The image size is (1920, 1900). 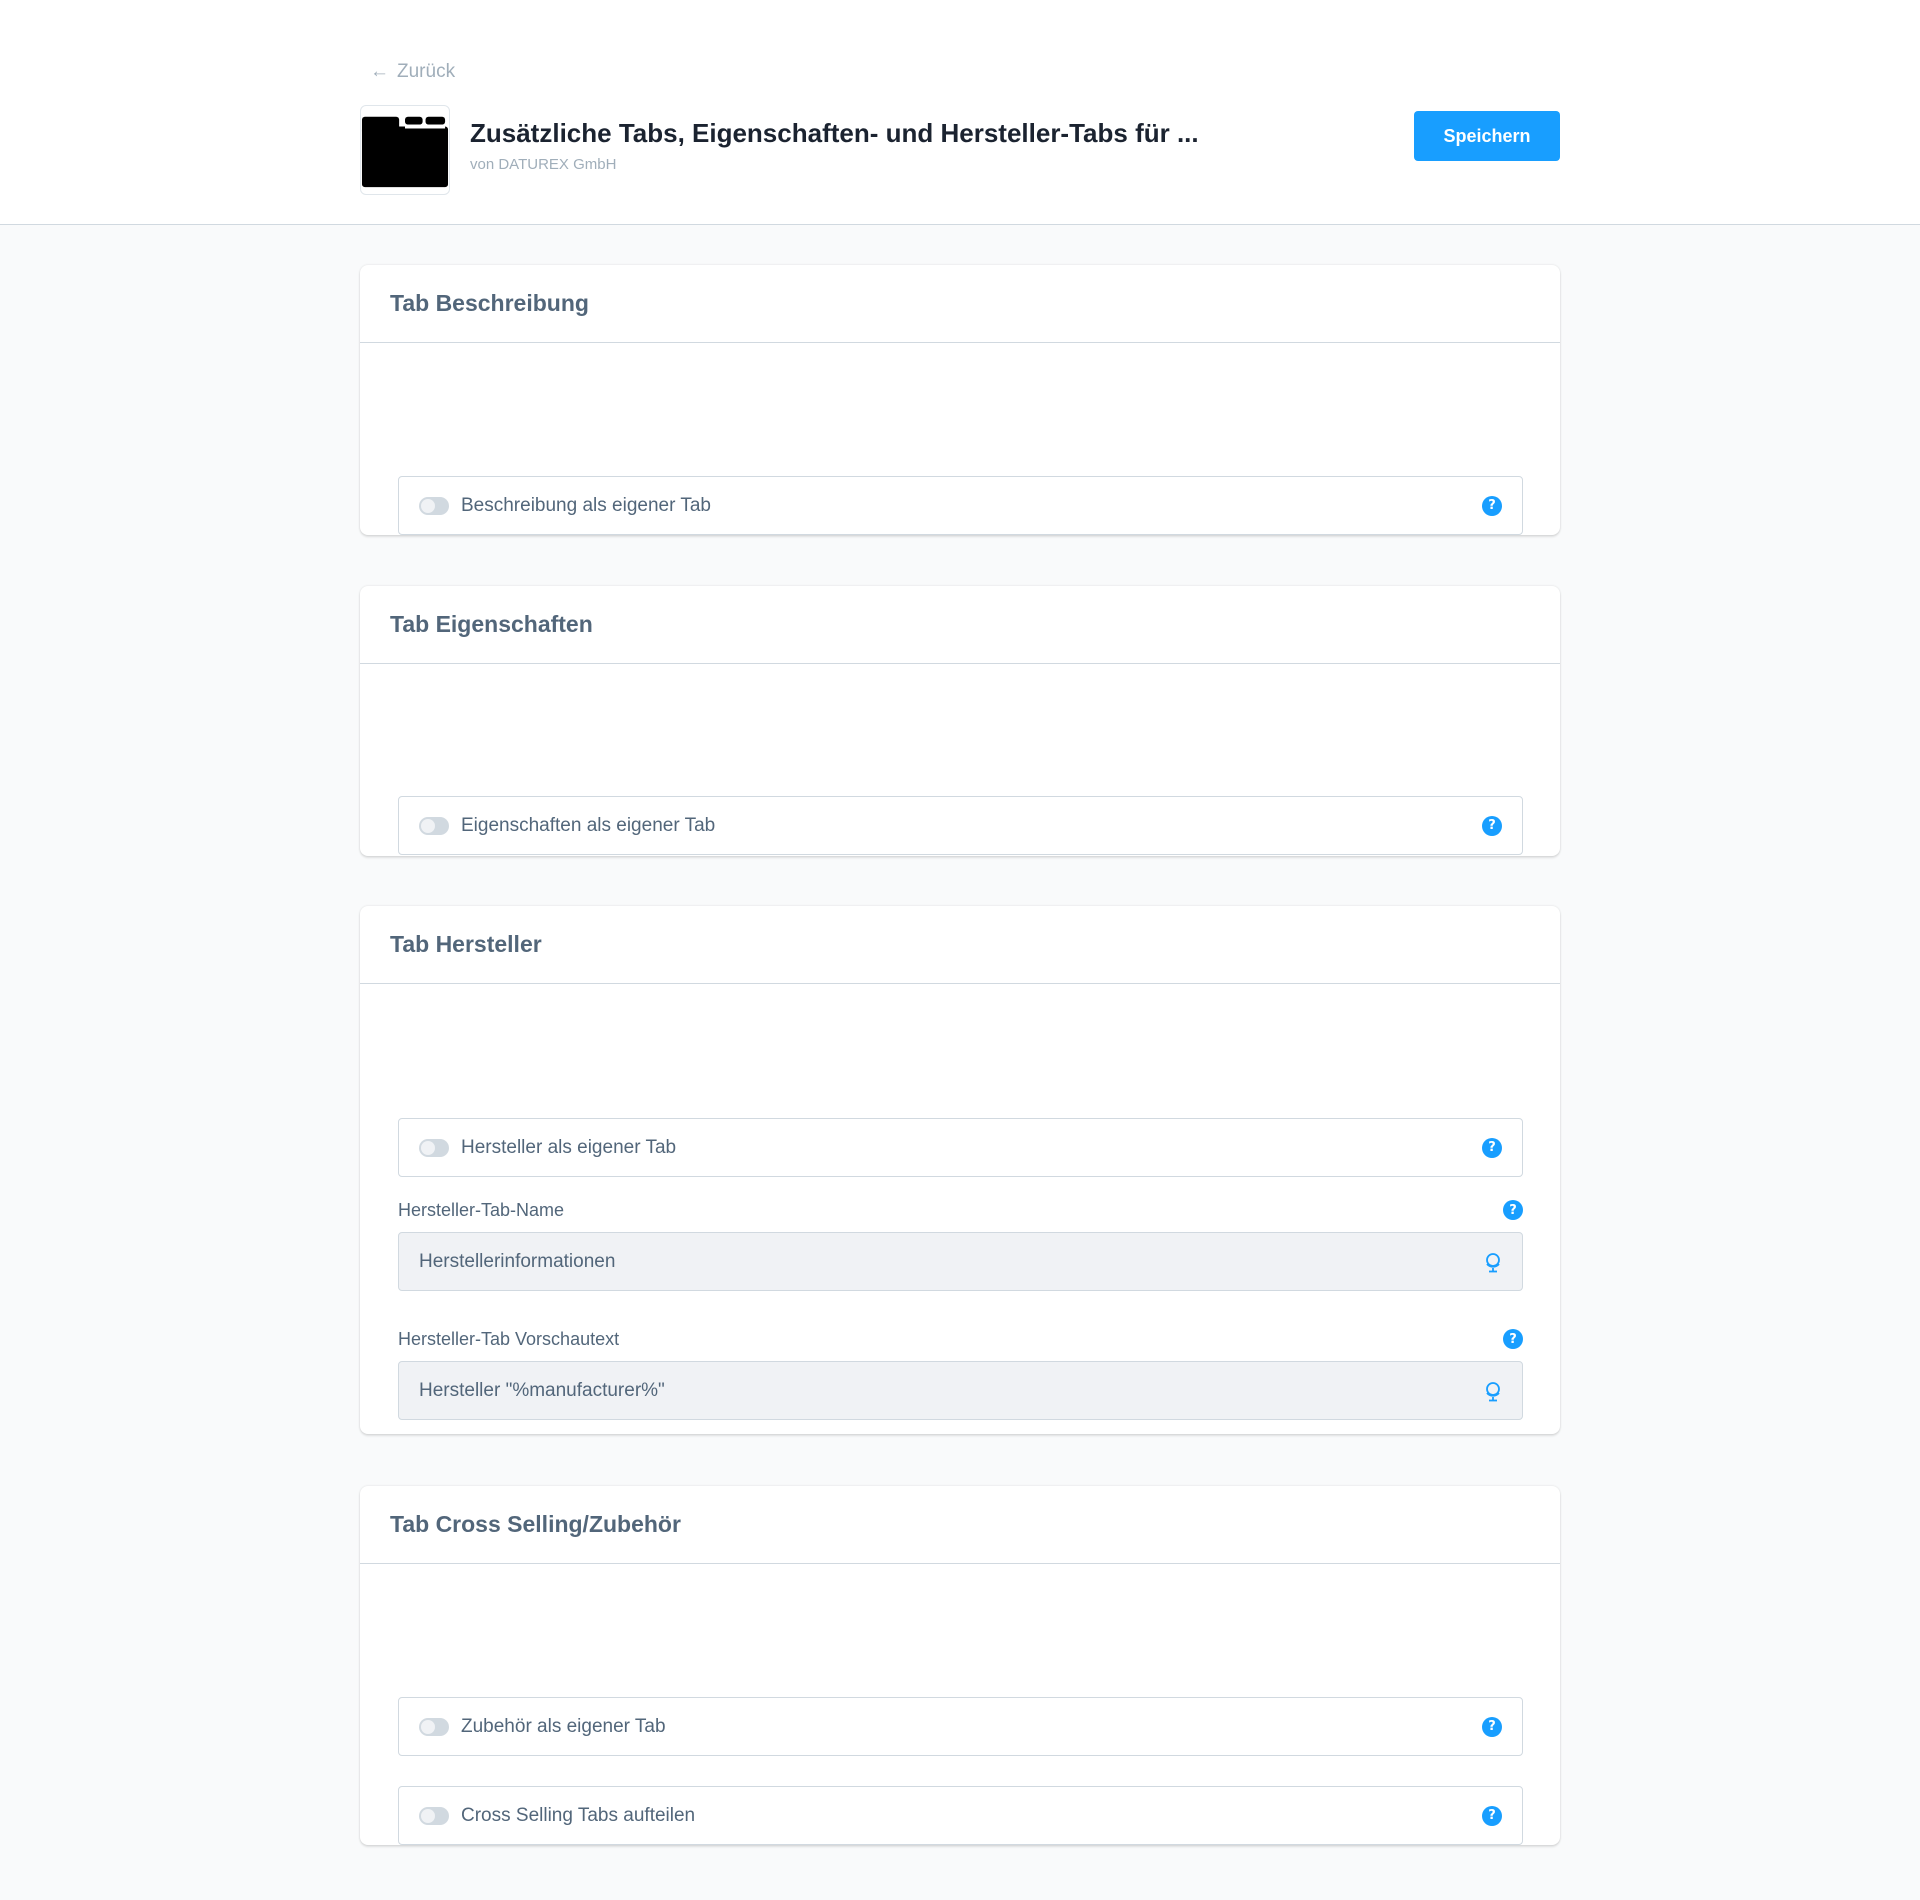 I want to click on app-icon, so click(x=405, y=150).